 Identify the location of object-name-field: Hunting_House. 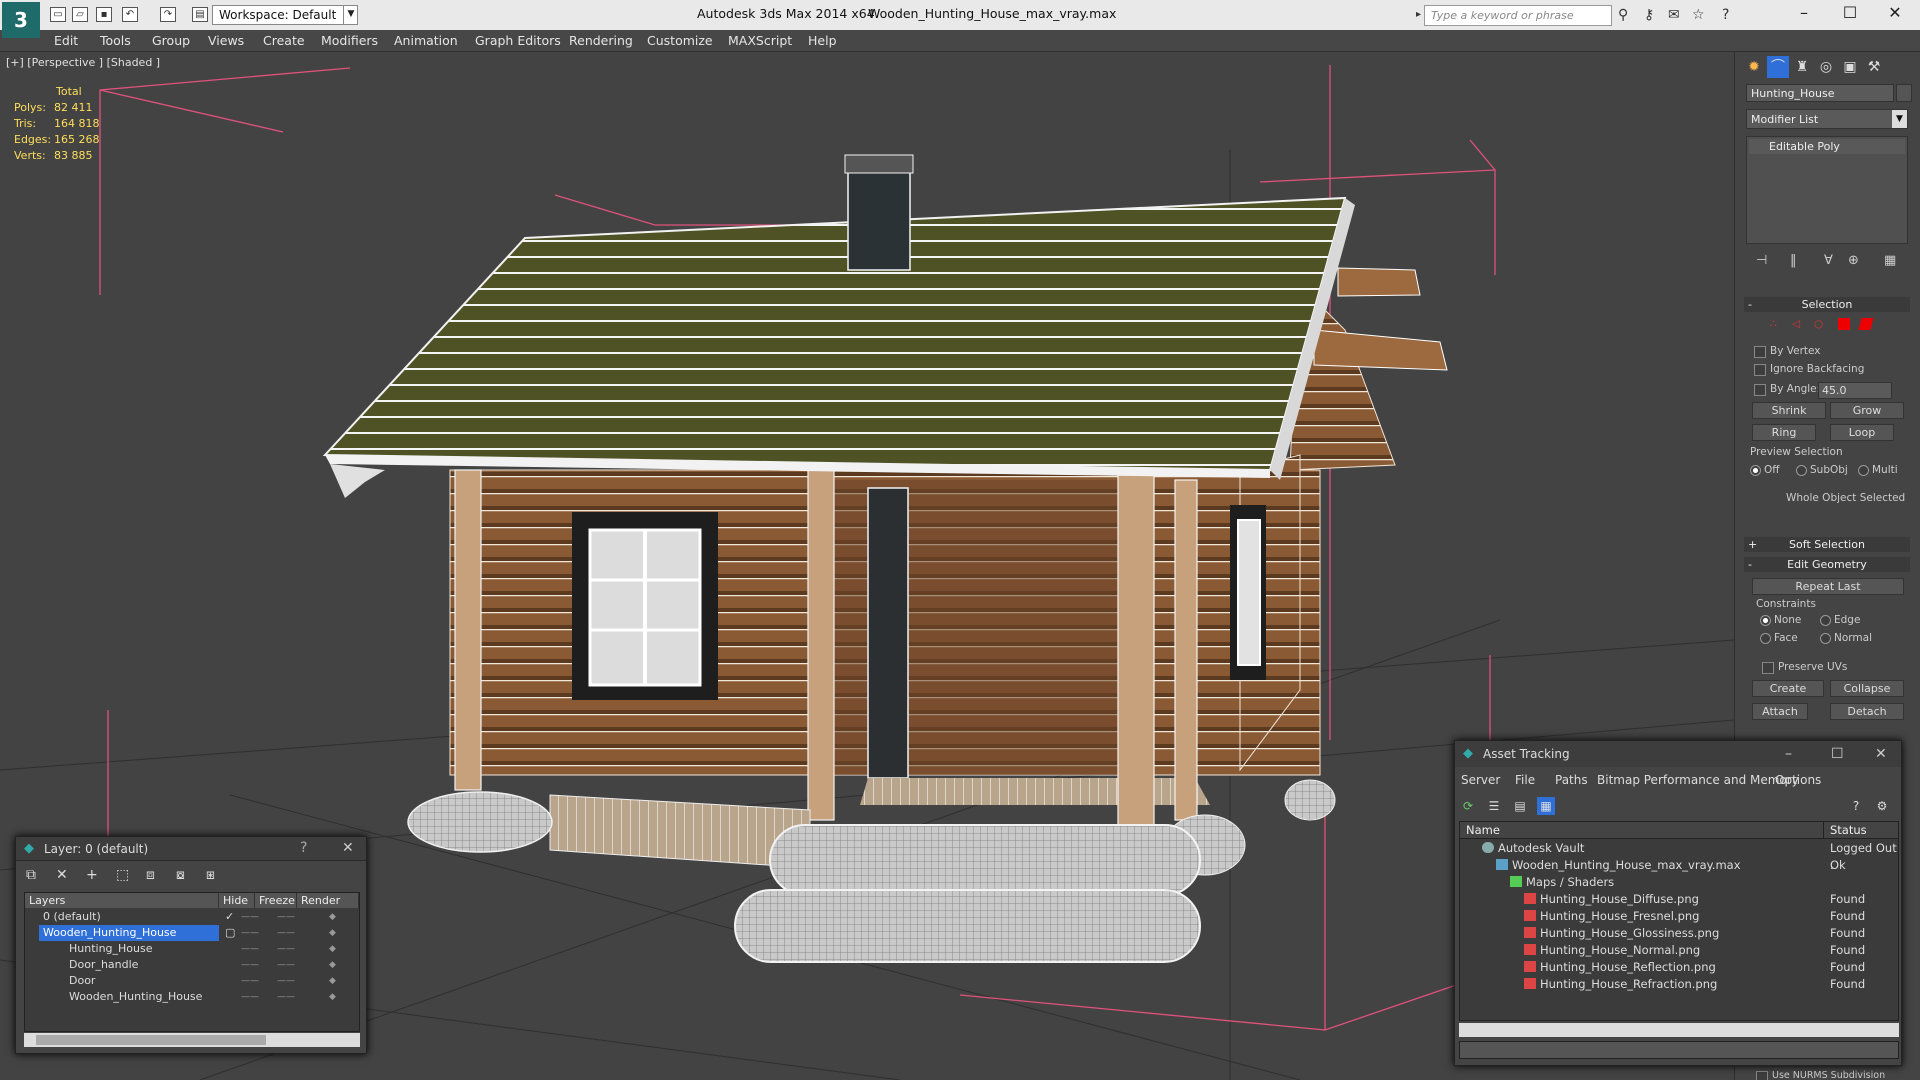
(1820, 93).